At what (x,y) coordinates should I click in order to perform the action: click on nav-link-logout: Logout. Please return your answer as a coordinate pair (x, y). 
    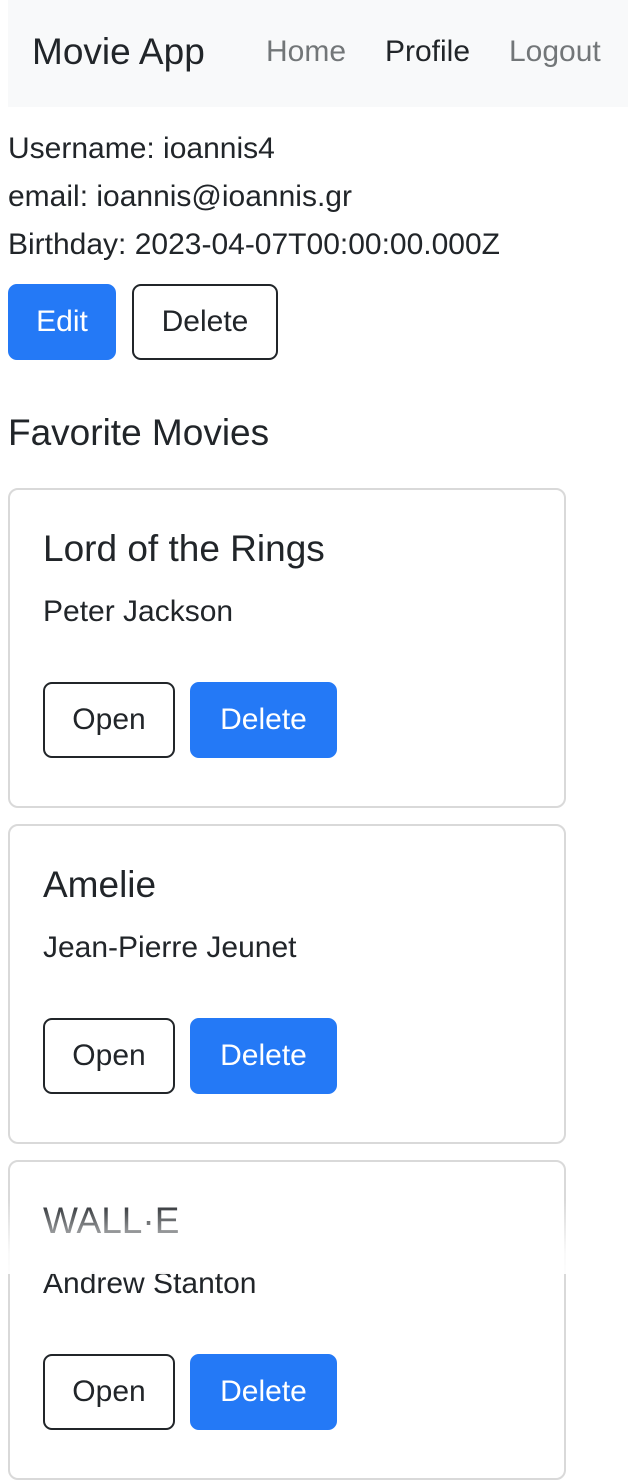
    Looking at the image, I should click on (555, 52).